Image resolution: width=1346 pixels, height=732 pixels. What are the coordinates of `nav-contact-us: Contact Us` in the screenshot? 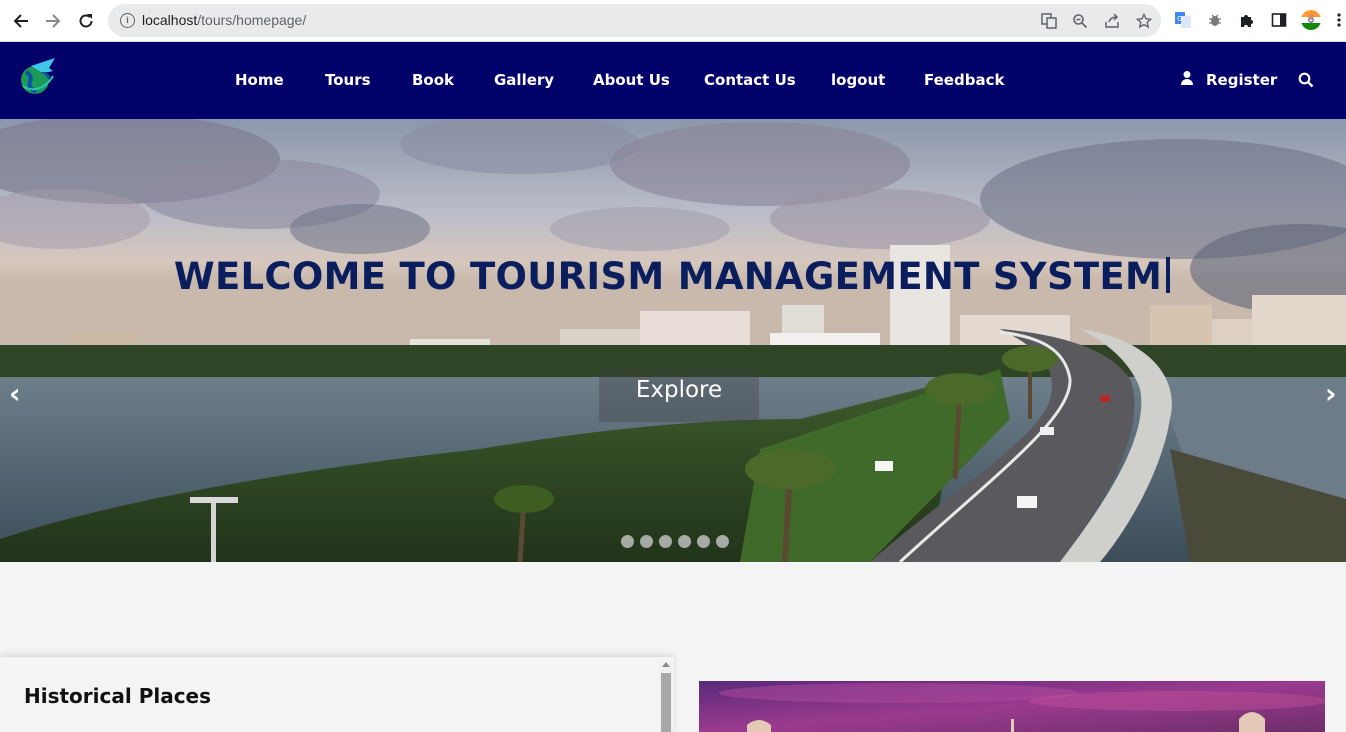 It's located at (750, 80).